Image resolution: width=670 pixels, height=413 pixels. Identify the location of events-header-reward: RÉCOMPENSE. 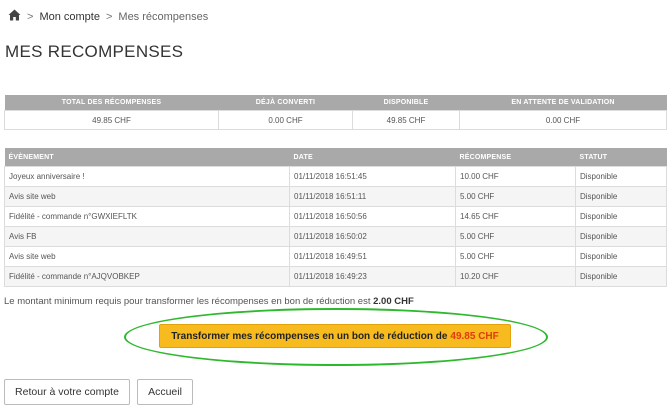
(515, 157).